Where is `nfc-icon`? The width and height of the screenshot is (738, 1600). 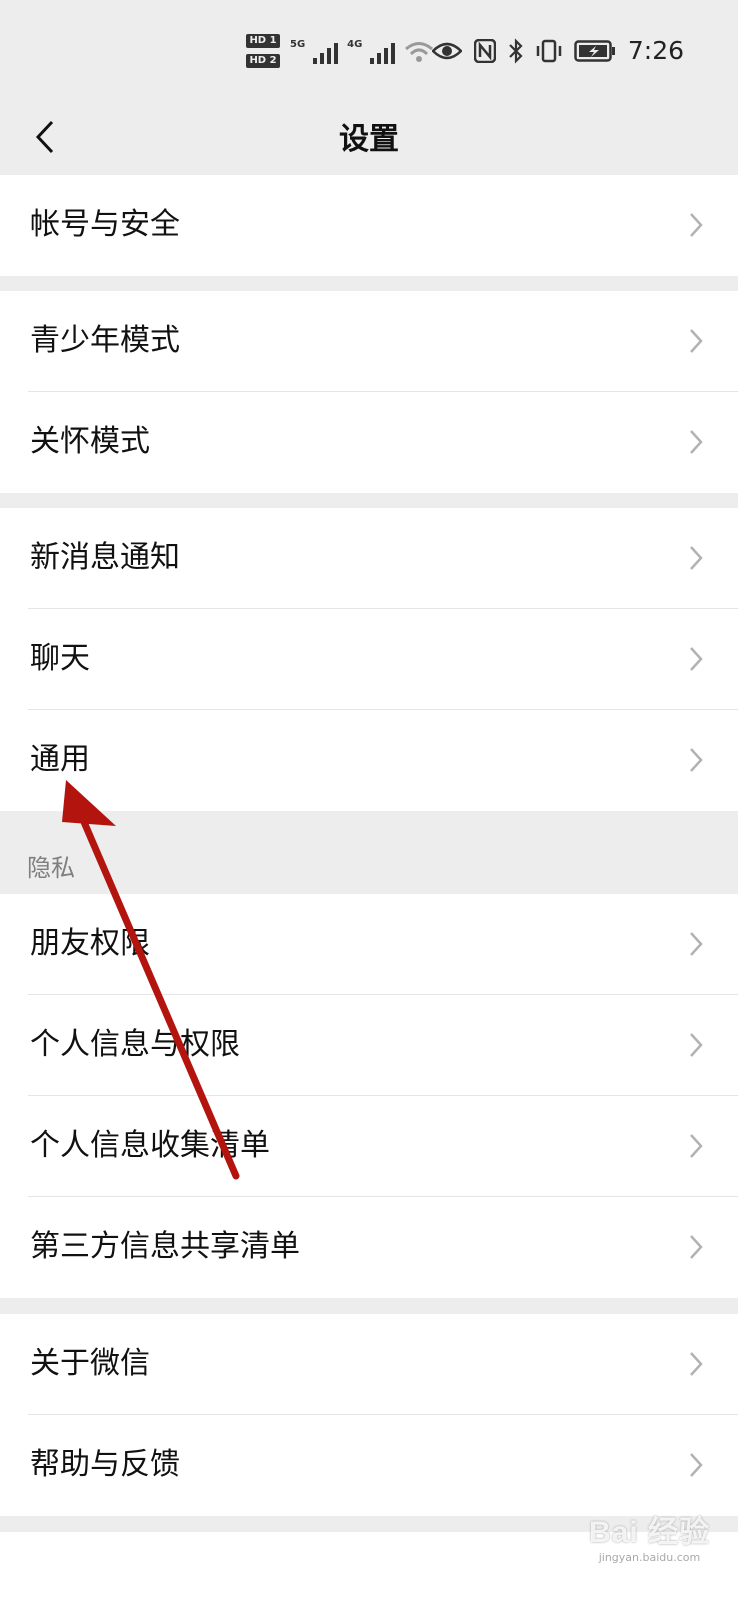 nfc-icon is located at coordinates (484, 50).